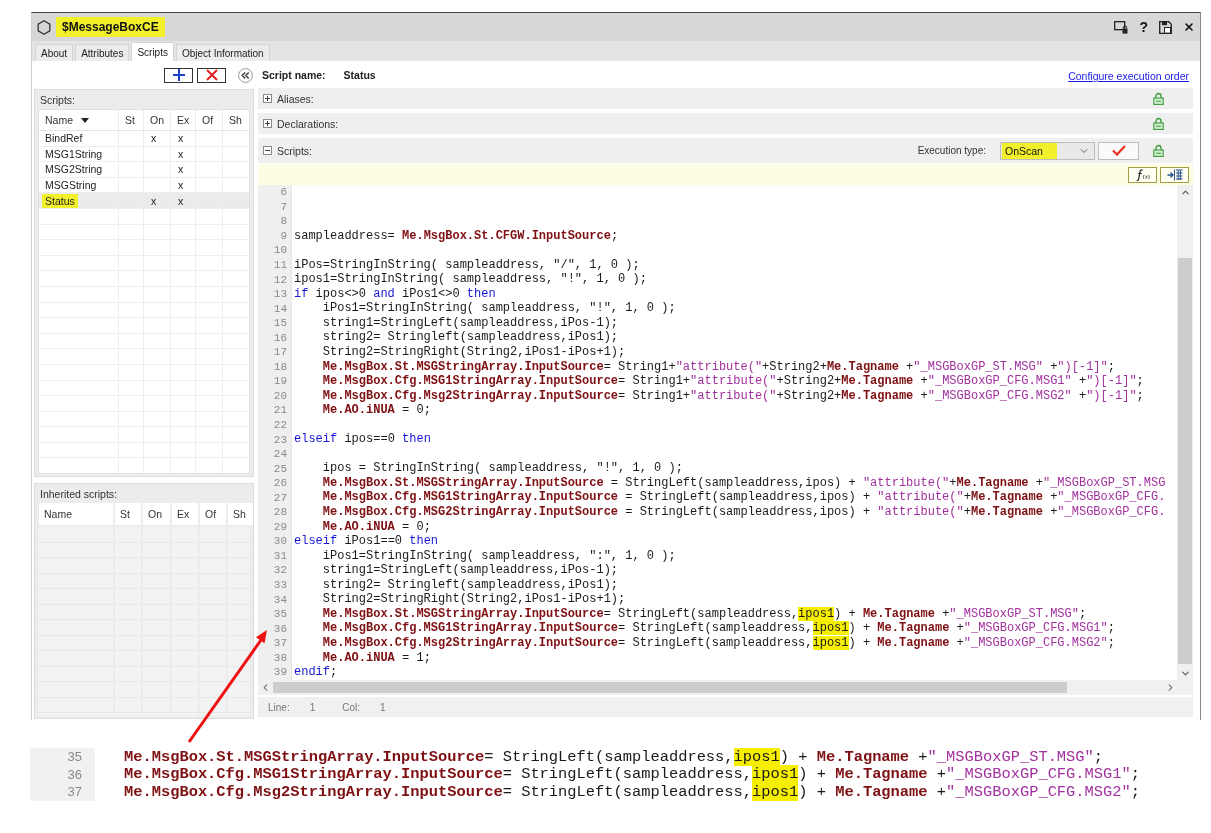 The image size is (1211, 833). I want to click on code-line: string2= Stringleft(sampleaddress,iPos1);, so click(470, 337).